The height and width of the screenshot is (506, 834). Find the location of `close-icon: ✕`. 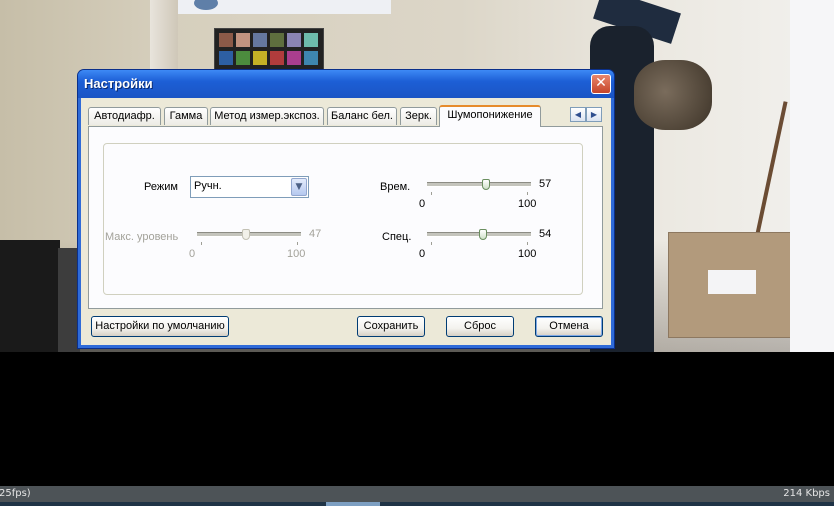

close-icon: ✕ is located at coordinates (601, 83).